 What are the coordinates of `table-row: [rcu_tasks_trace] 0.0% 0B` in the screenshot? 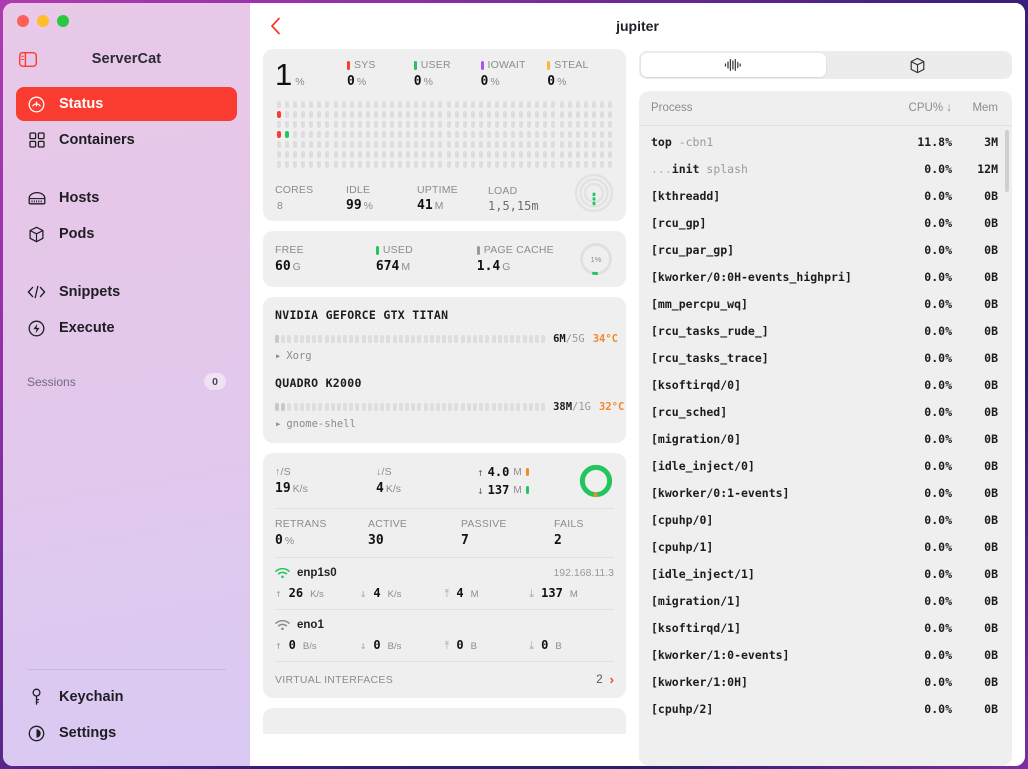 It's located at (825, 357).